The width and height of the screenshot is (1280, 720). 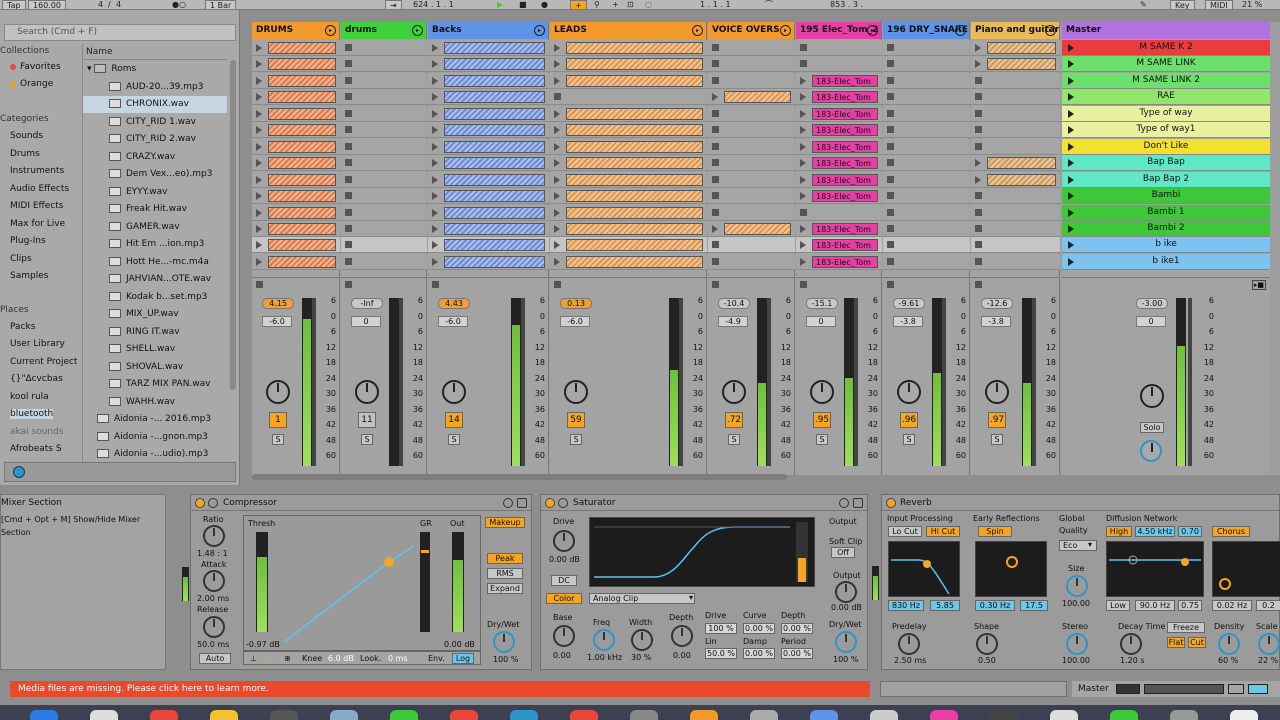 What do you see at coordinates (120, 472) in the screenshot?
I see `preview-waveform` at bounding box center [120, 472].